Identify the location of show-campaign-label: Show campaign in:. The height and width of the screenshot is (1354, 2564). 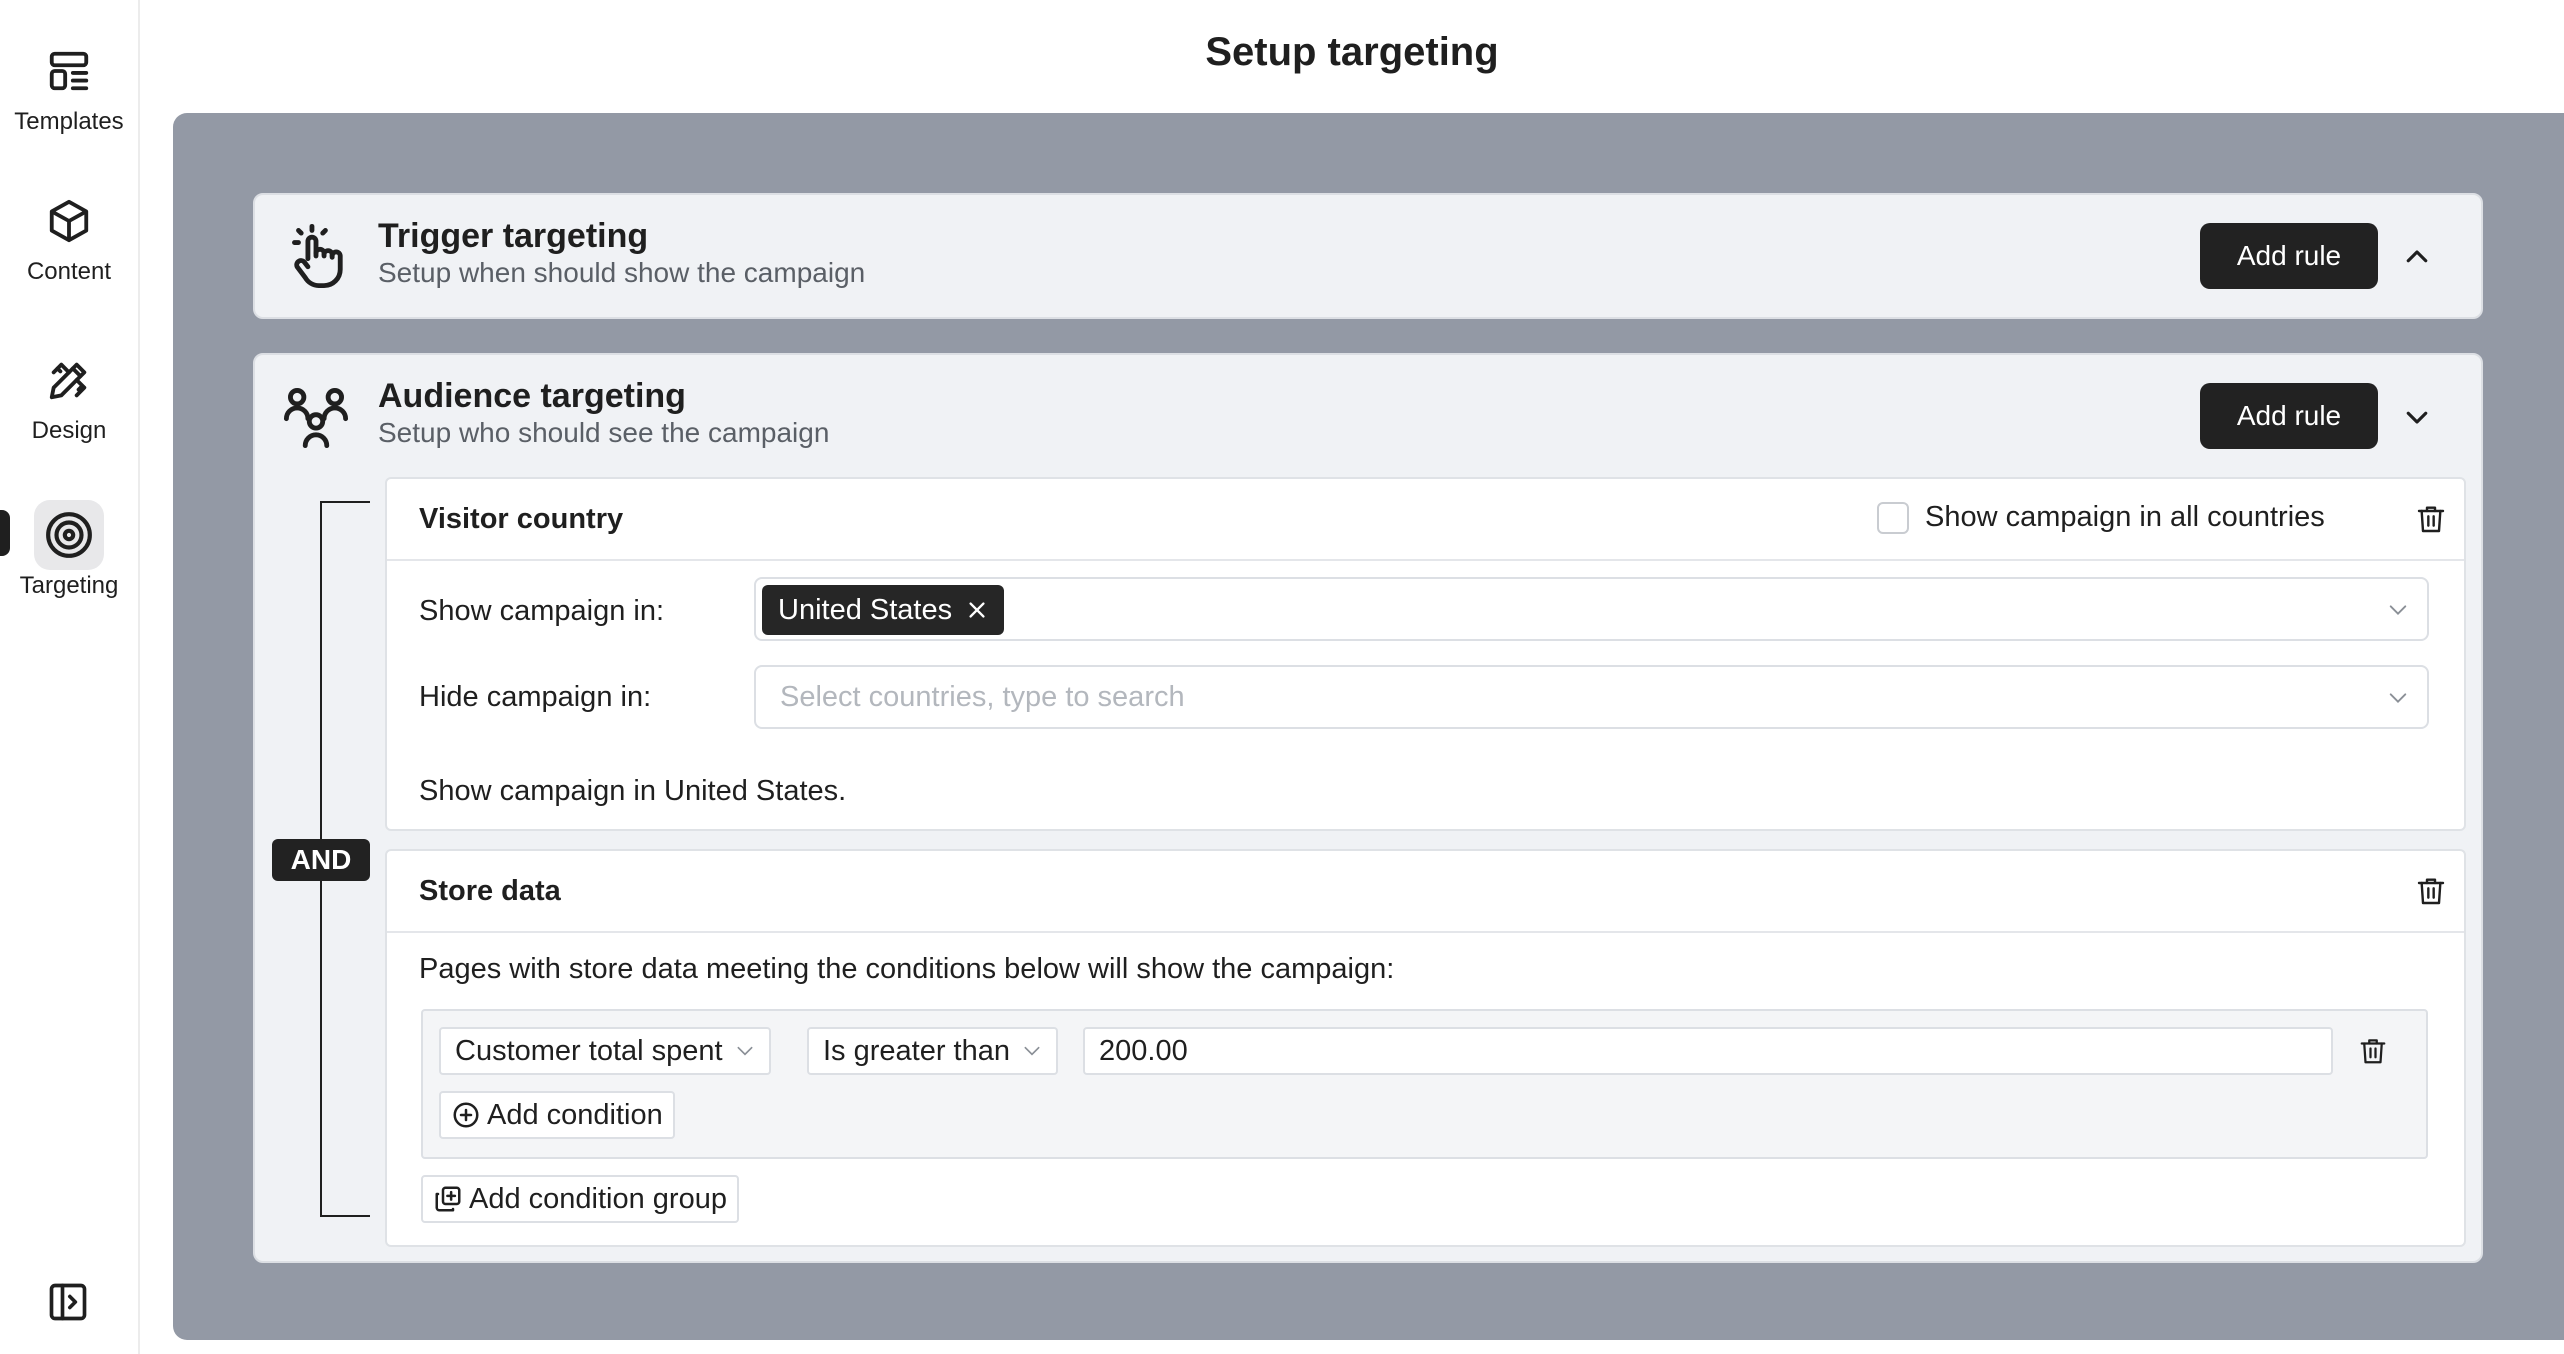
(542, 611).